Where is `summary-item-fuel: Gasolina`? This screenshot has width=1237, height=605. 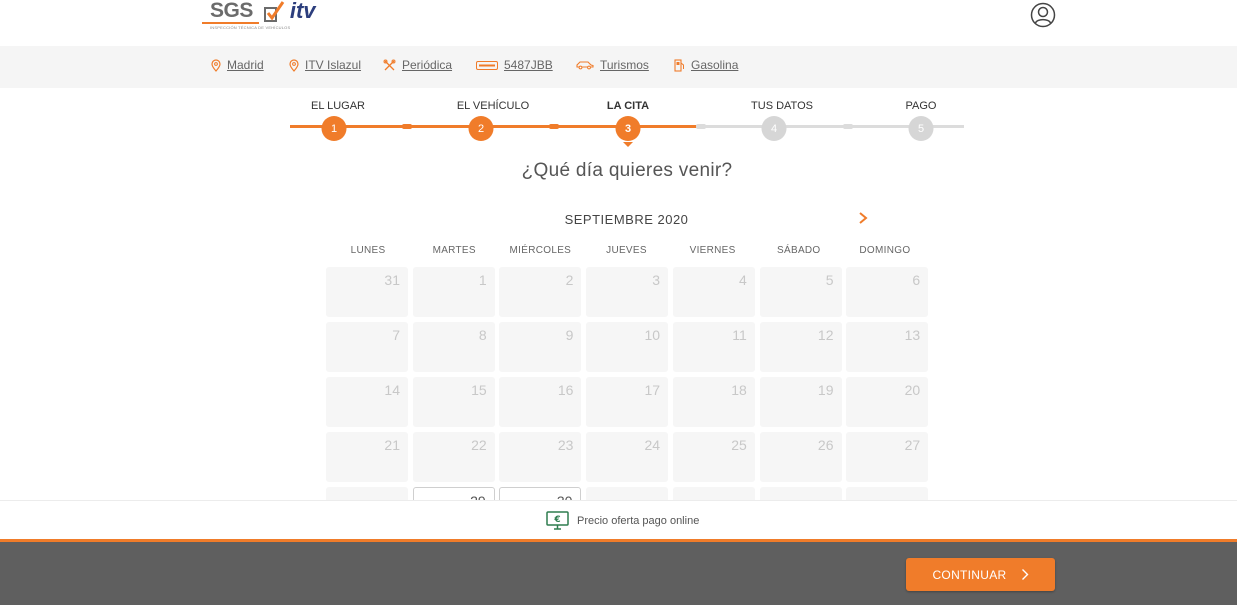 summary-item-fuel: Gasolina is located at coordinates (706, 65).